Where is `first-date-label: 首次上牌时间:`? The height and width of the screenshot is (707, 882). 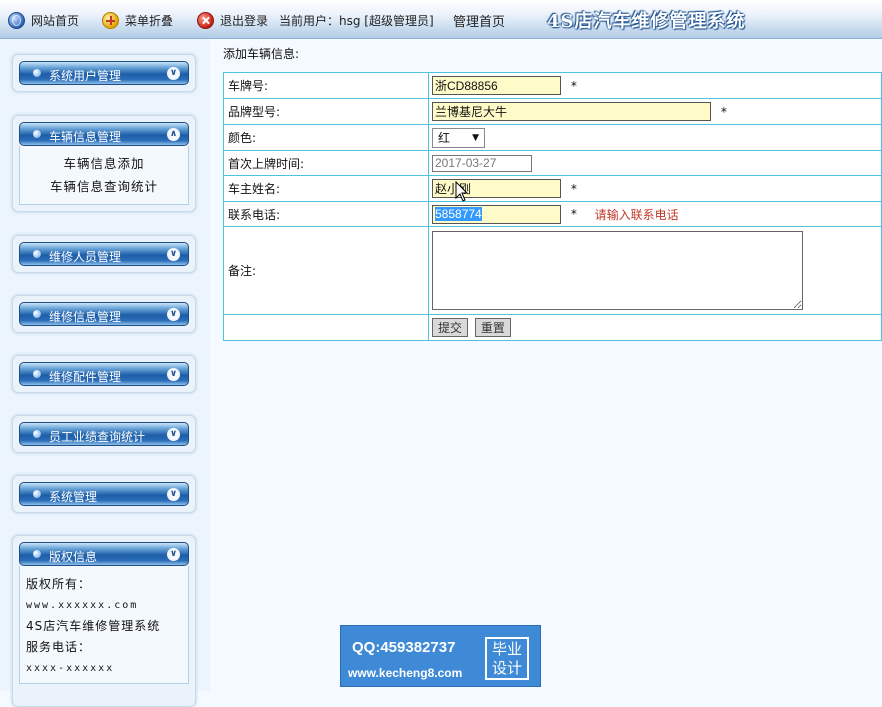
first-date-label: 首次上牌时间: is located at coordinates (326, 163).